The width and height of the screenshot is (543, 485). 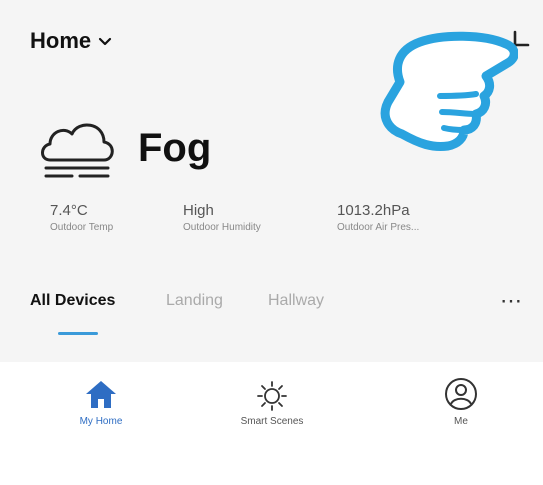 What do you see at coordinates (449, 91) in the screenshot?
I see `pointing-hand-icon` at bounding box center [449, 91].